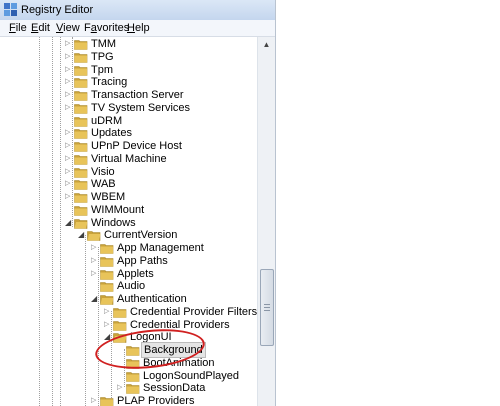  Describe the element at coordinates (137, 10) in the screenshot. I see `title-bar: Registry Editor` at that location.